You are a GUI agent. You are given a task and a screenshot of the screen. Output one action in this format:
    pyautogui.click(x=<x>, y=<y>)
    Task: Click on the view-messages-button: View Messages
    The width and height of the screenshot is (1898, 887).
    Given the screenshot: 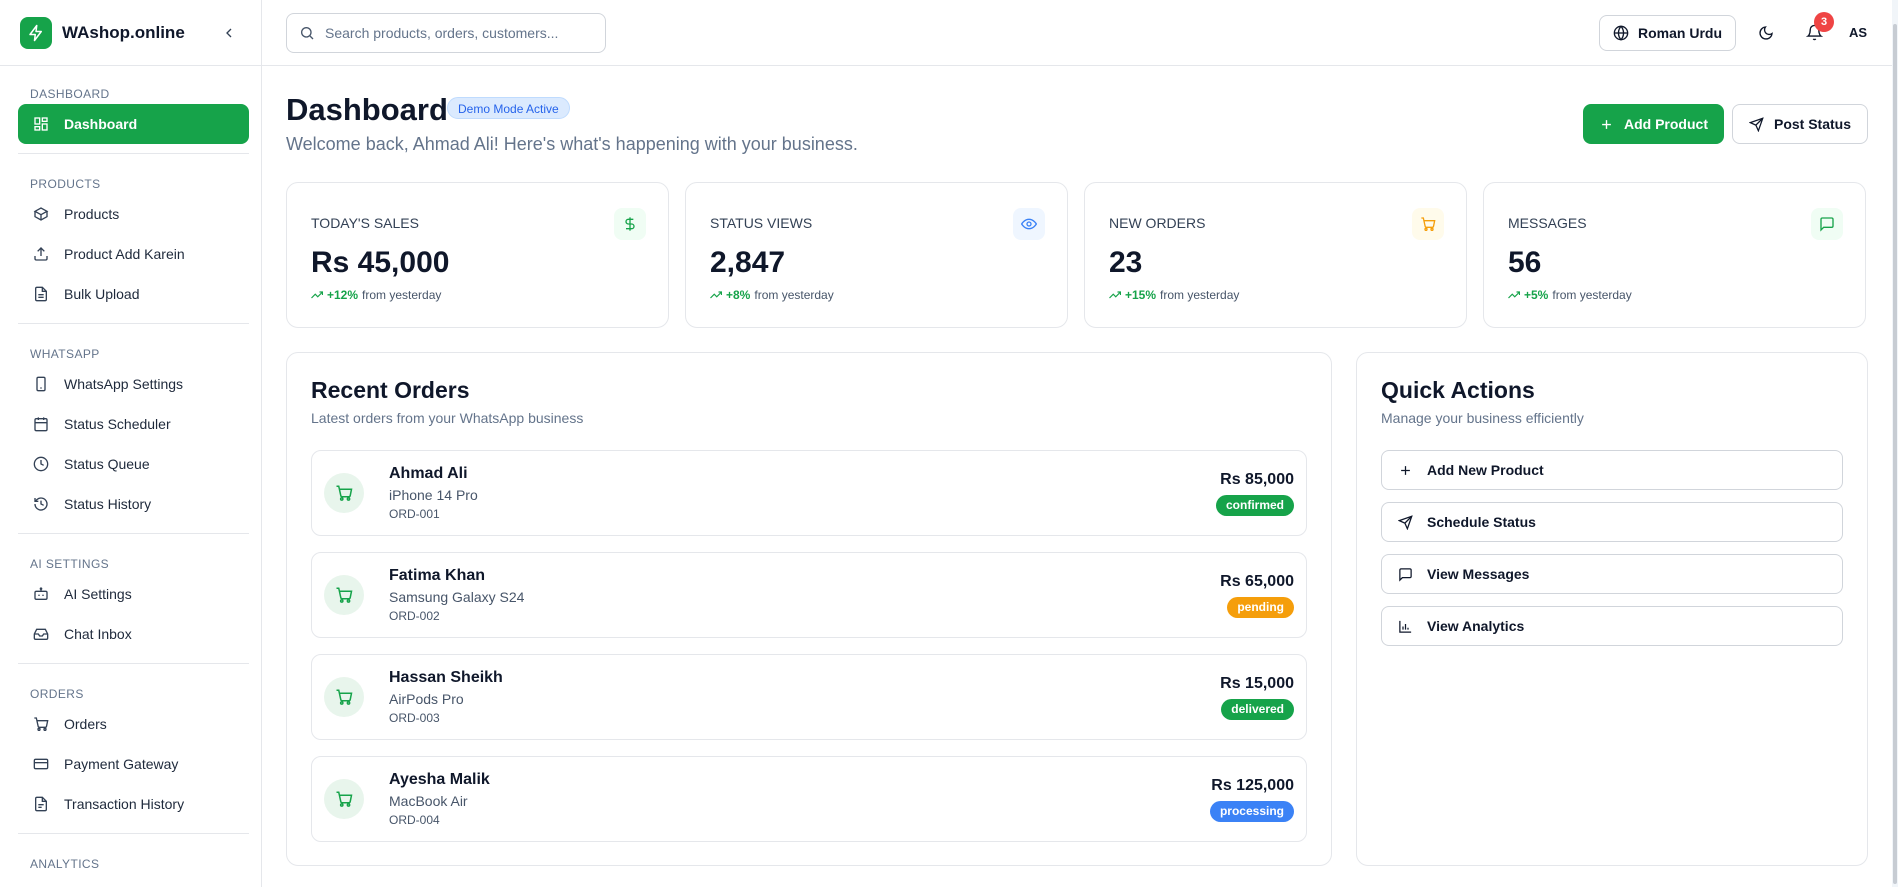 What is the action you would take?
    pyautogui.click(x=1612, y=574)
    